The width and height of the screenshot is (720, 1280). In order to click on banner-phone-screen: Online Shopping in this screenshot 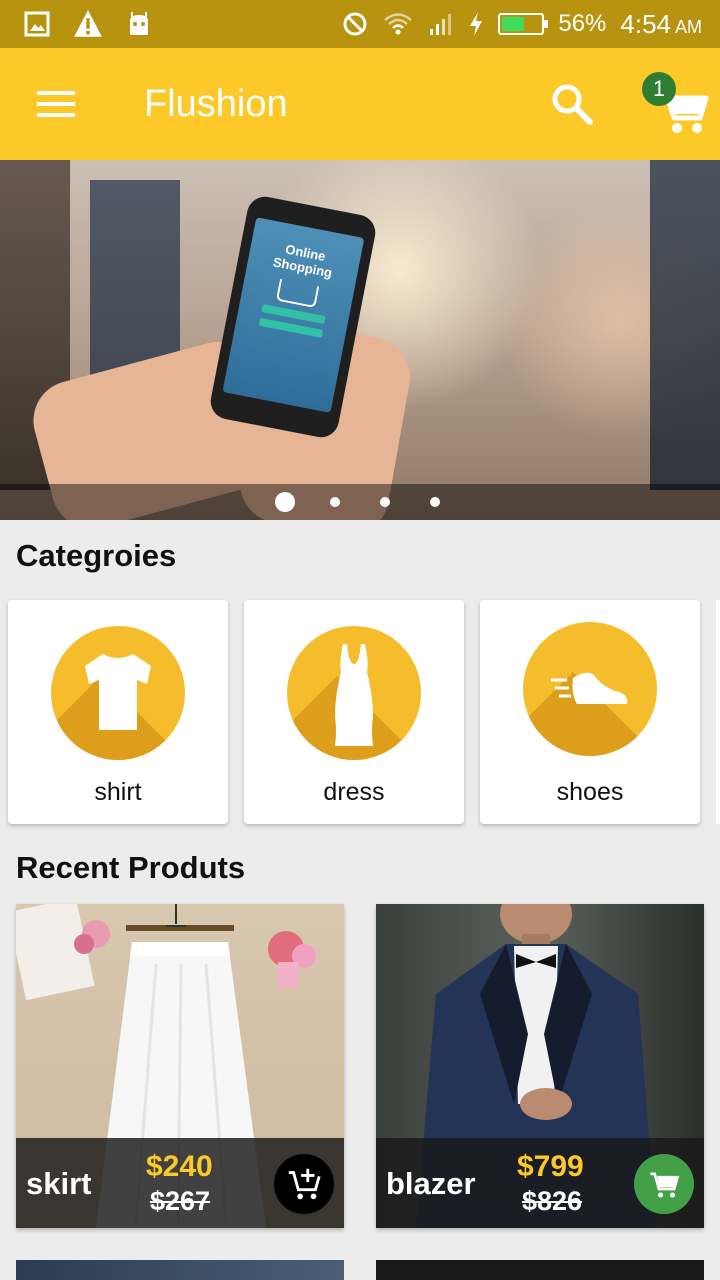, I will do `click(293, 315)`.